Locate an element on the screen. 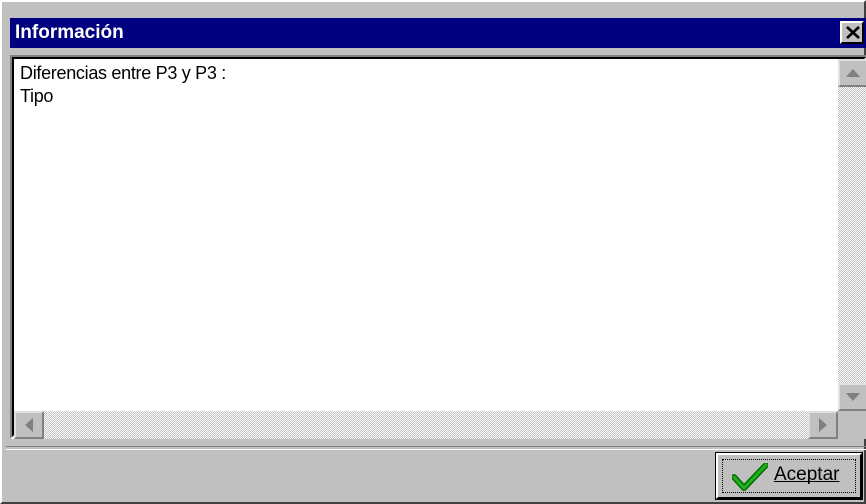 The image size is (866, 504). memo-line-differences: Diferencias entre P3 y P3 : is located at coordinates (123, 73).